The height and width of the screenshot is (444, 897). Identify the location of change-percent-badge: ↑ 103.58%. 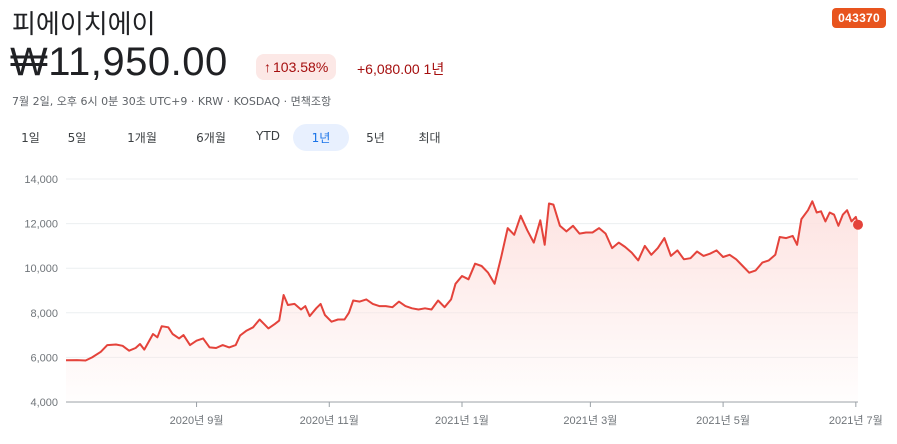
(296, 67).